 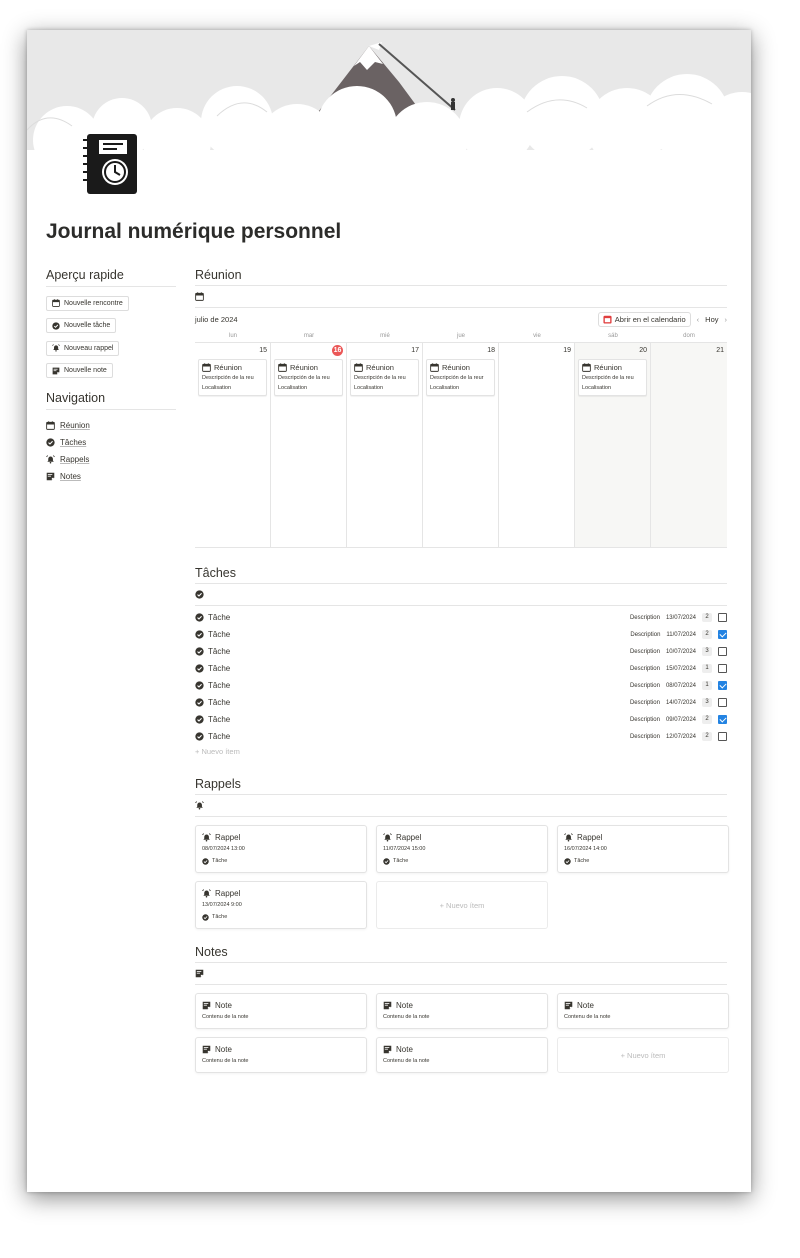 I want to click on task-row: Tâche Description 13/07/2024 2, so click(x=461, y=617).